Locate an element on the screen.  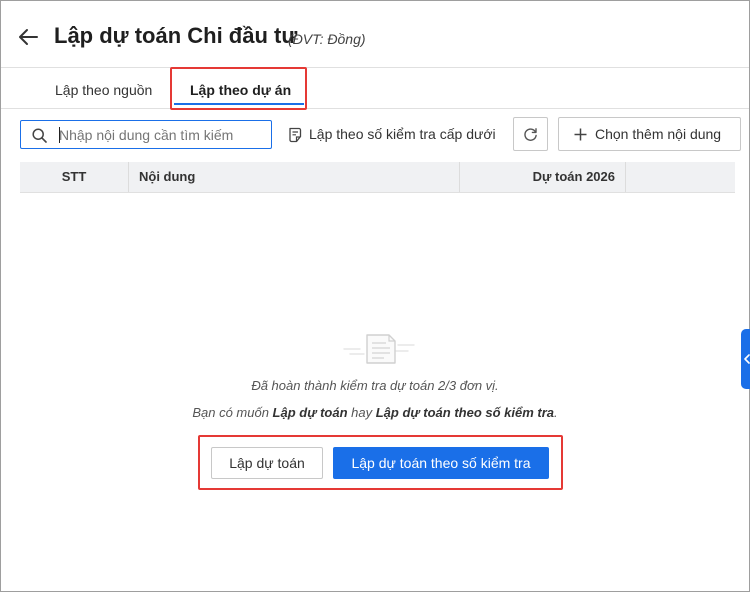
add-content-button: Chọn thêm nội dung is located at coordinates (649, 134).